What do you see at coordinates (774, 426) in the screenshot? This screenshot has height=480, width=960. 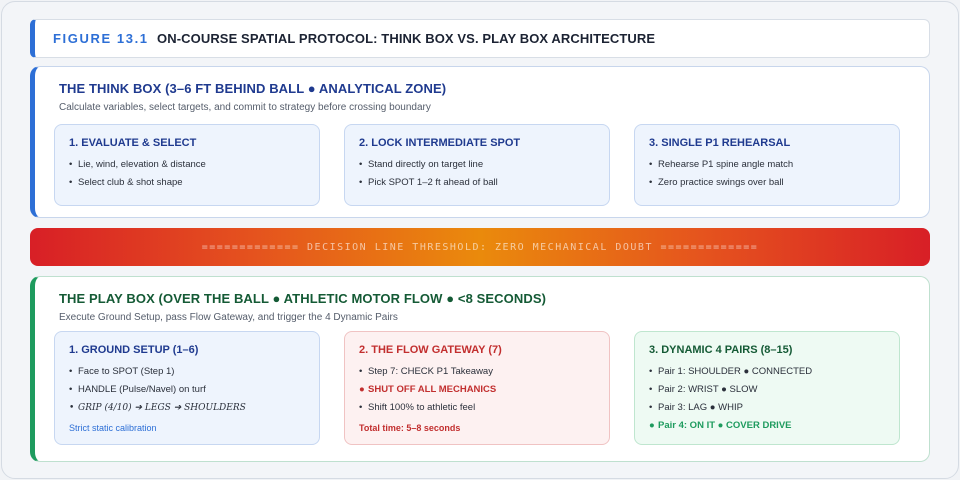 I see `list-item: ● Pair 4: ON IT ● COVER DRIVE` at bounding box center [774, 426].